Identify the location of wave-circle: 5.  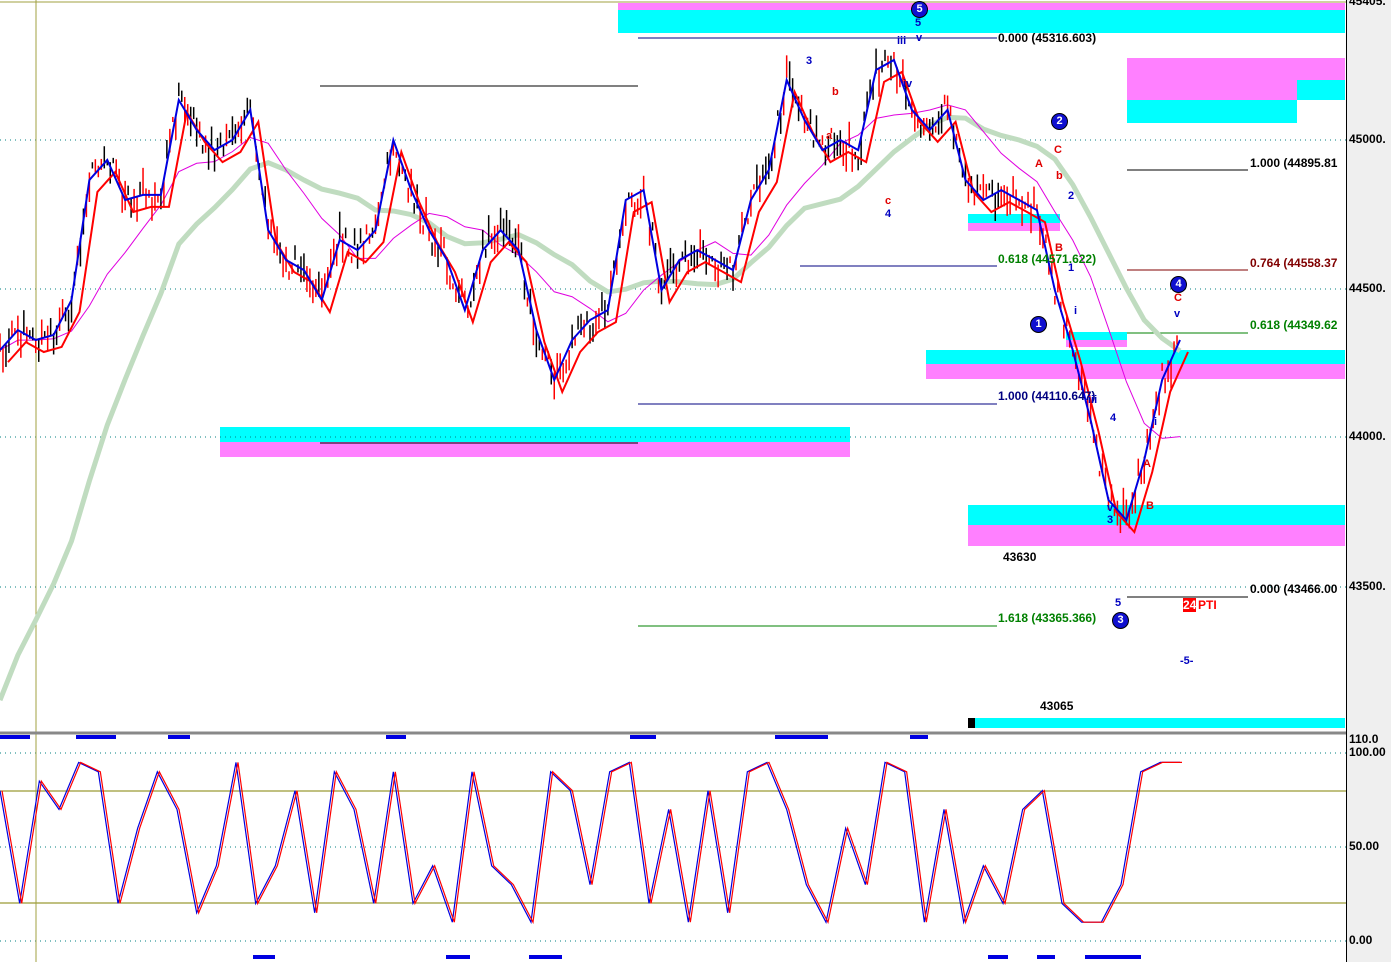
(919, 9).